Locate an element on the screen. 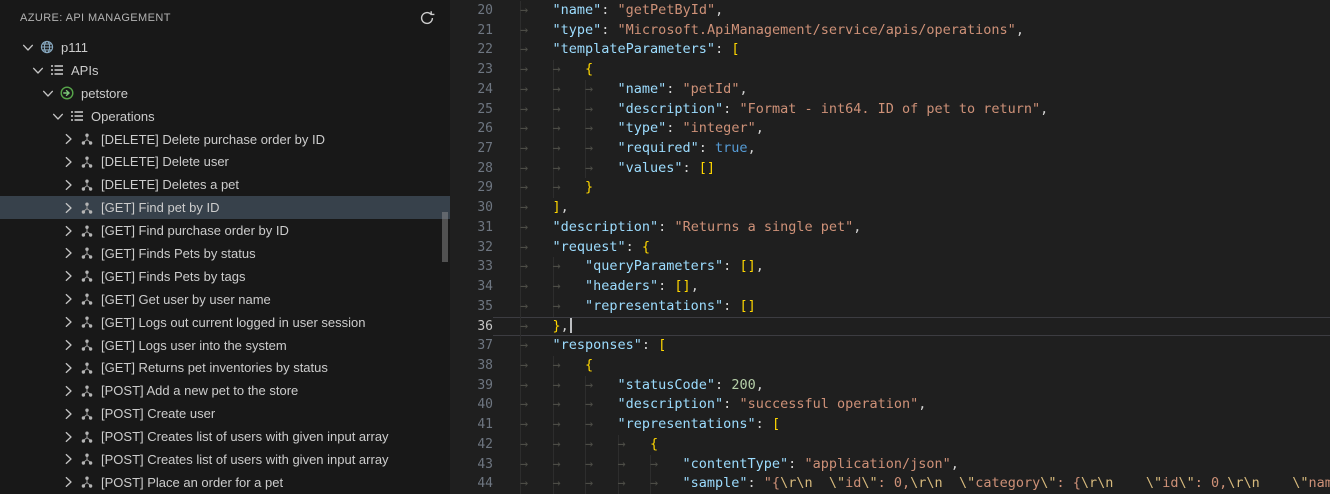 Image resolution: width=1330 pixels, height=494 pixels. code-line: 28 → → → "values": [] is located at coordinates (890, 169).